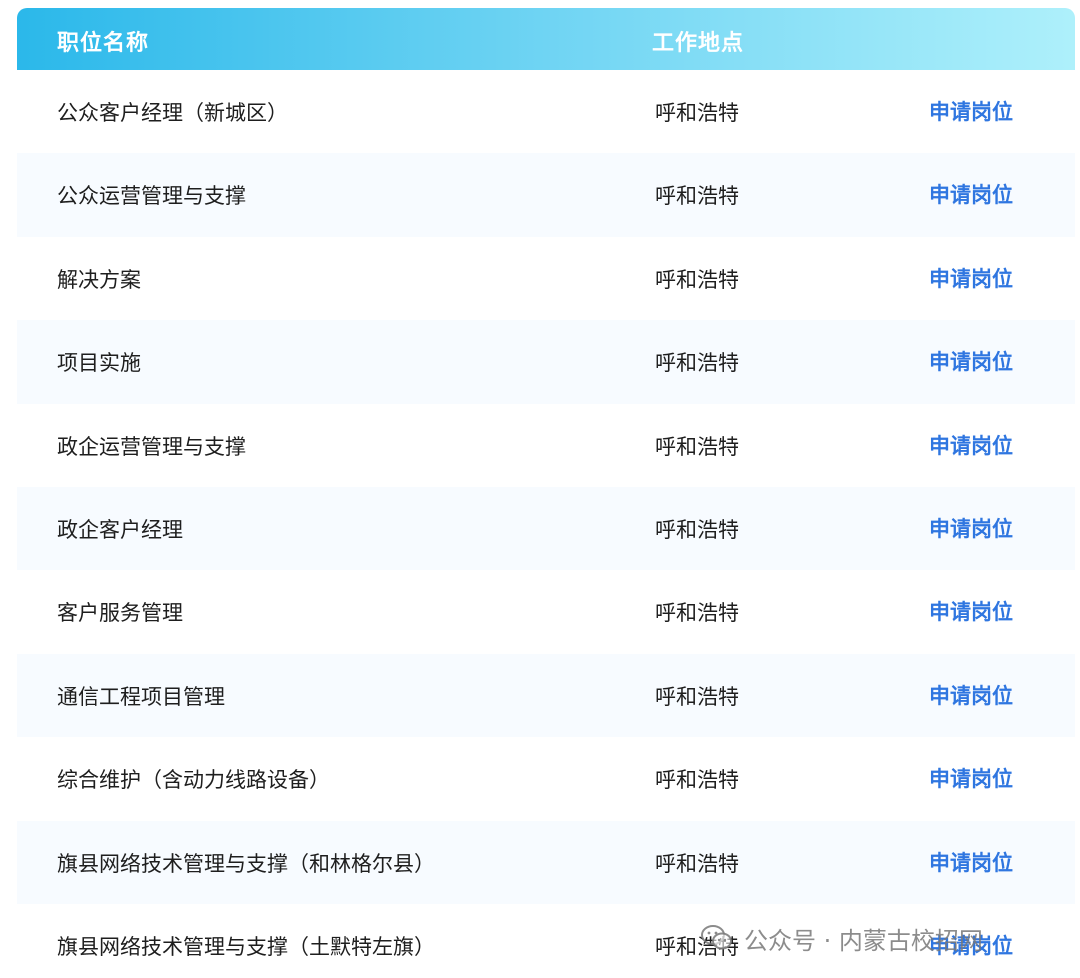 The image size is (1080, 978). I want to click on table-row: 解决方案 呼和浩特 申请岗位, so click(546, 278).